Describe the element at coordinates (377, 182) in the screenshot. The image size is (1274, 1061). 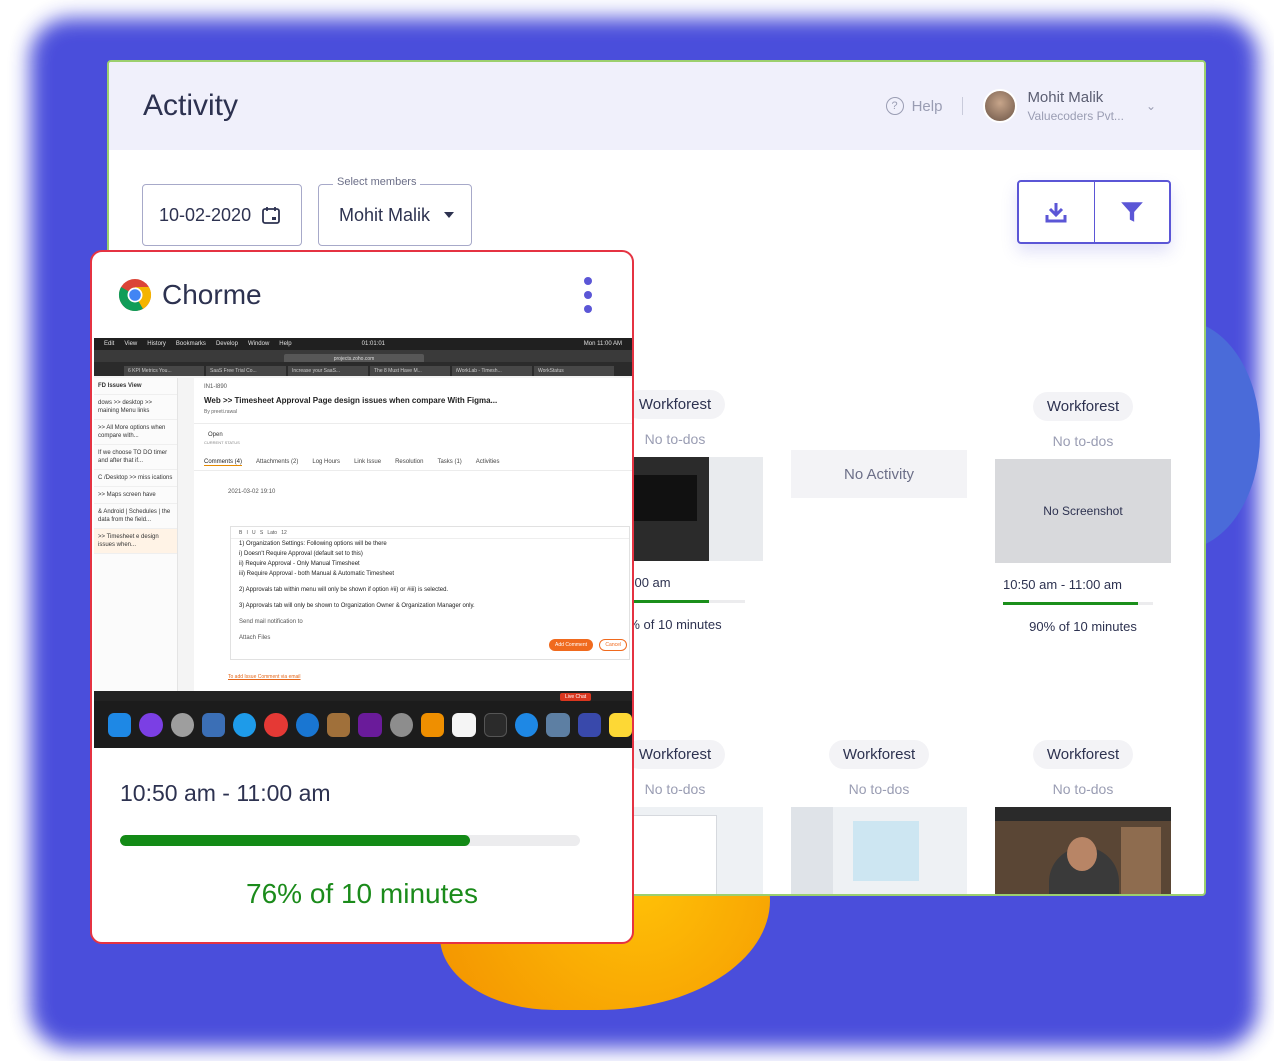
I see `member-select-label: Select members` at that location.